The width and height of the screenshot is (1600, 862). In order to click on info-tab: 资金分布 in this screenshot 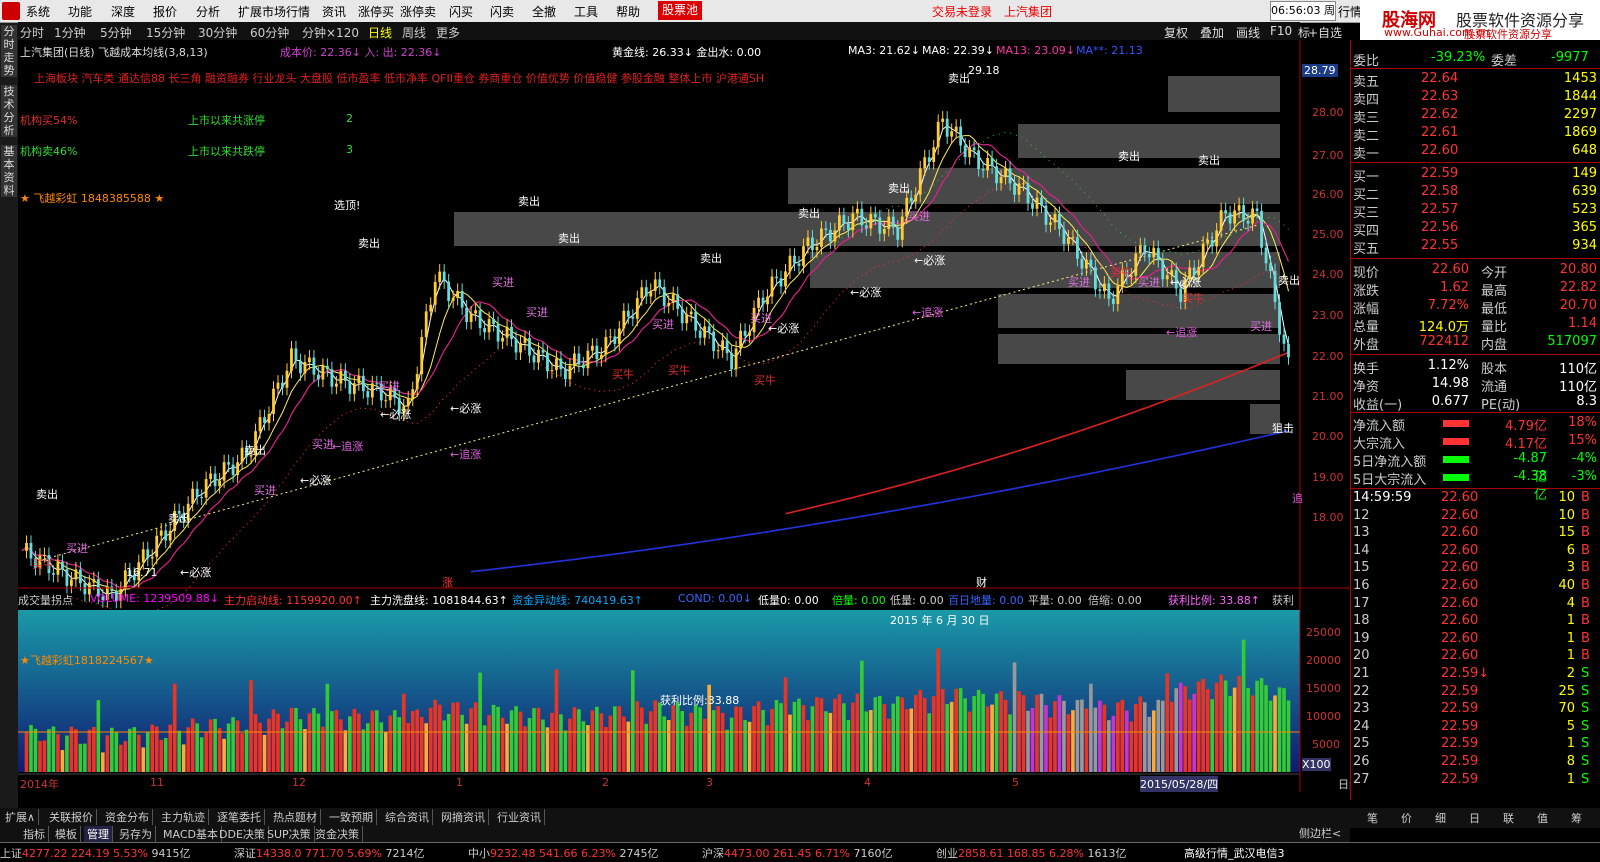, I will do `click(127, 817)`.